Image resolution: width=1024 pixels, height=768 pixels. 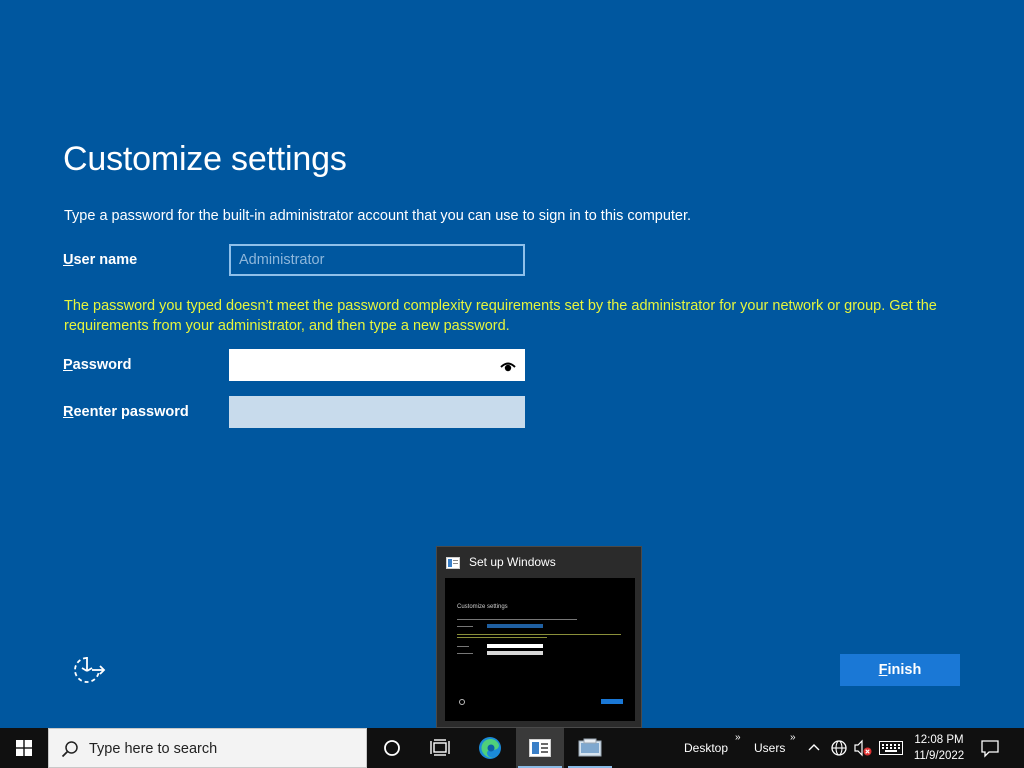 What do you see at coordinates (153, 749) in the screenshot?
I see `search-placeholder: Type here to search` at bounding box center [153, 749].